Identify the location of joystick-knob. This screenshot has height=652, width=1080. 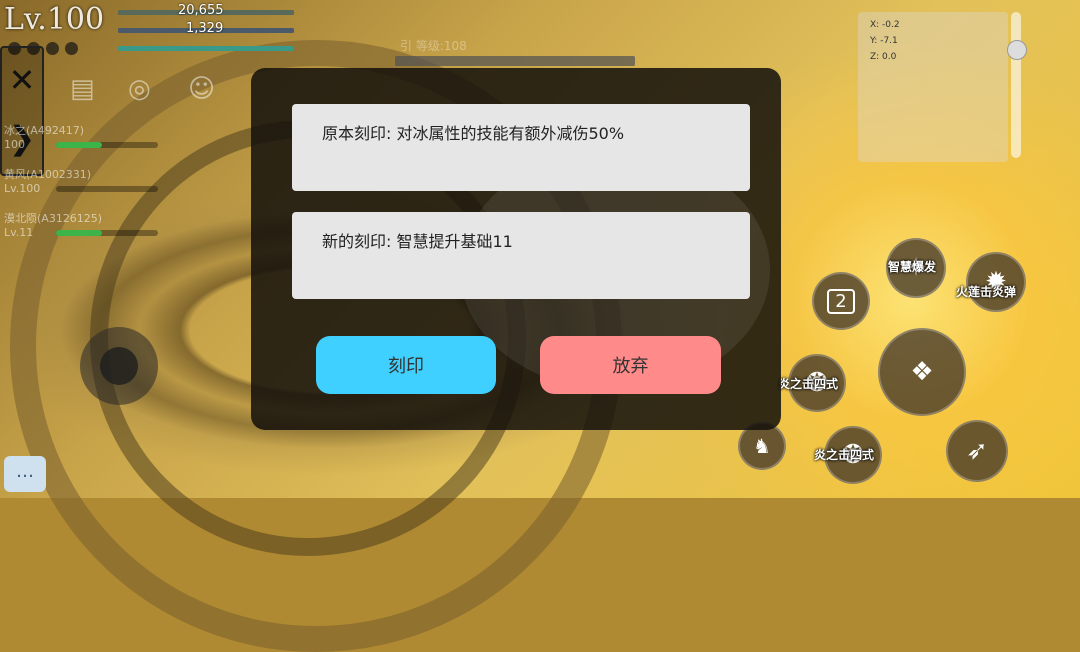
(119, 366).